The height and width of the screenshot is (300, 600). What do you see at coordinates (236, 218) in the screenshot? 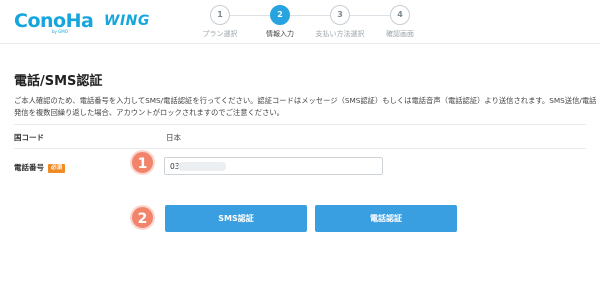
I see `sms-verification-button: SMS認証` at bounding box center [236, 218].